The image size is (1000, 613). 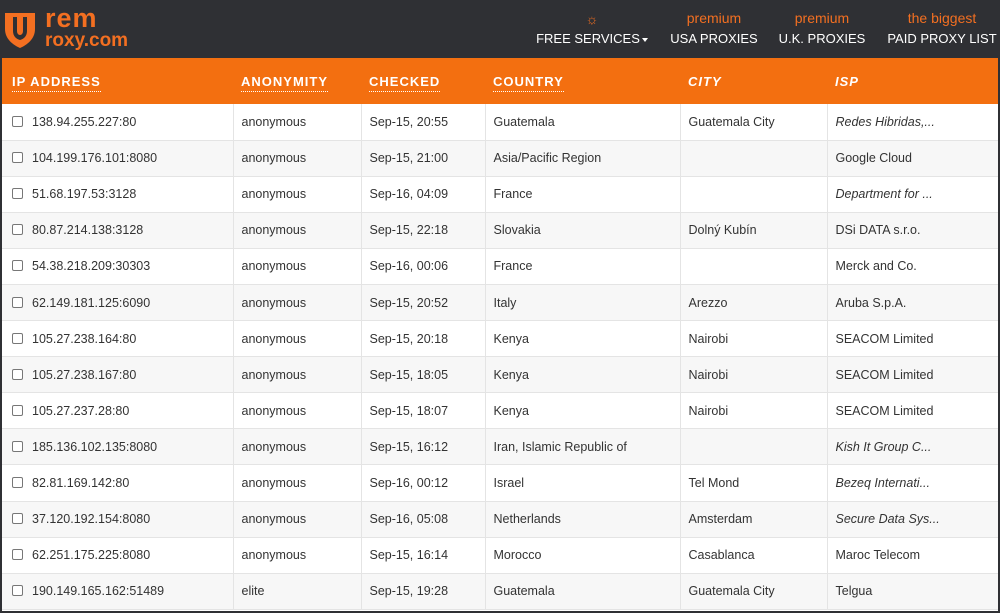 What do you see at coordinates (912, 81) in the screenshot?
I see `header-isp: ISP` at bounding box center [912, 81].